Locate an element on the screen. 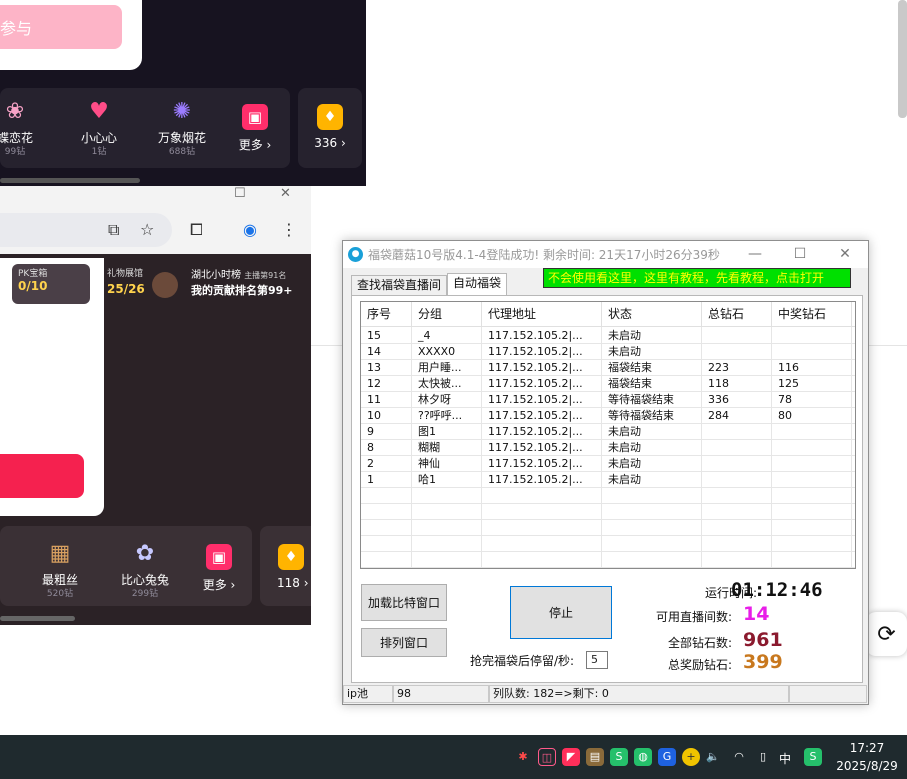  cast-icon: ⧉ is located at coordinates (113, 230).